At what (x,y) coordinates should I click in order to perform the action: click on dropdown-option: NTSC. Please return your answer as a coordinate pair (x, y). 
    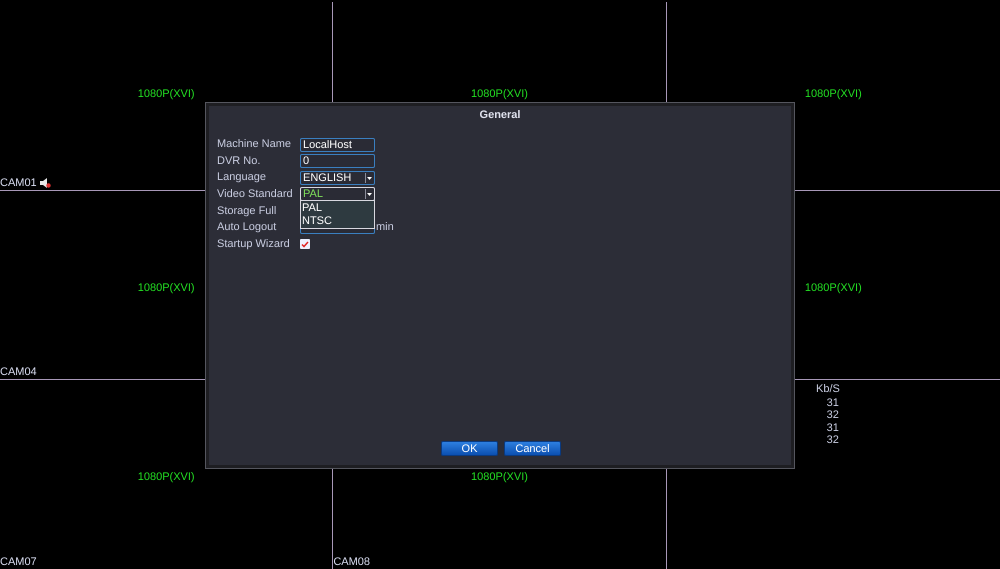
    Looking at the image, I should click on (337, 221).